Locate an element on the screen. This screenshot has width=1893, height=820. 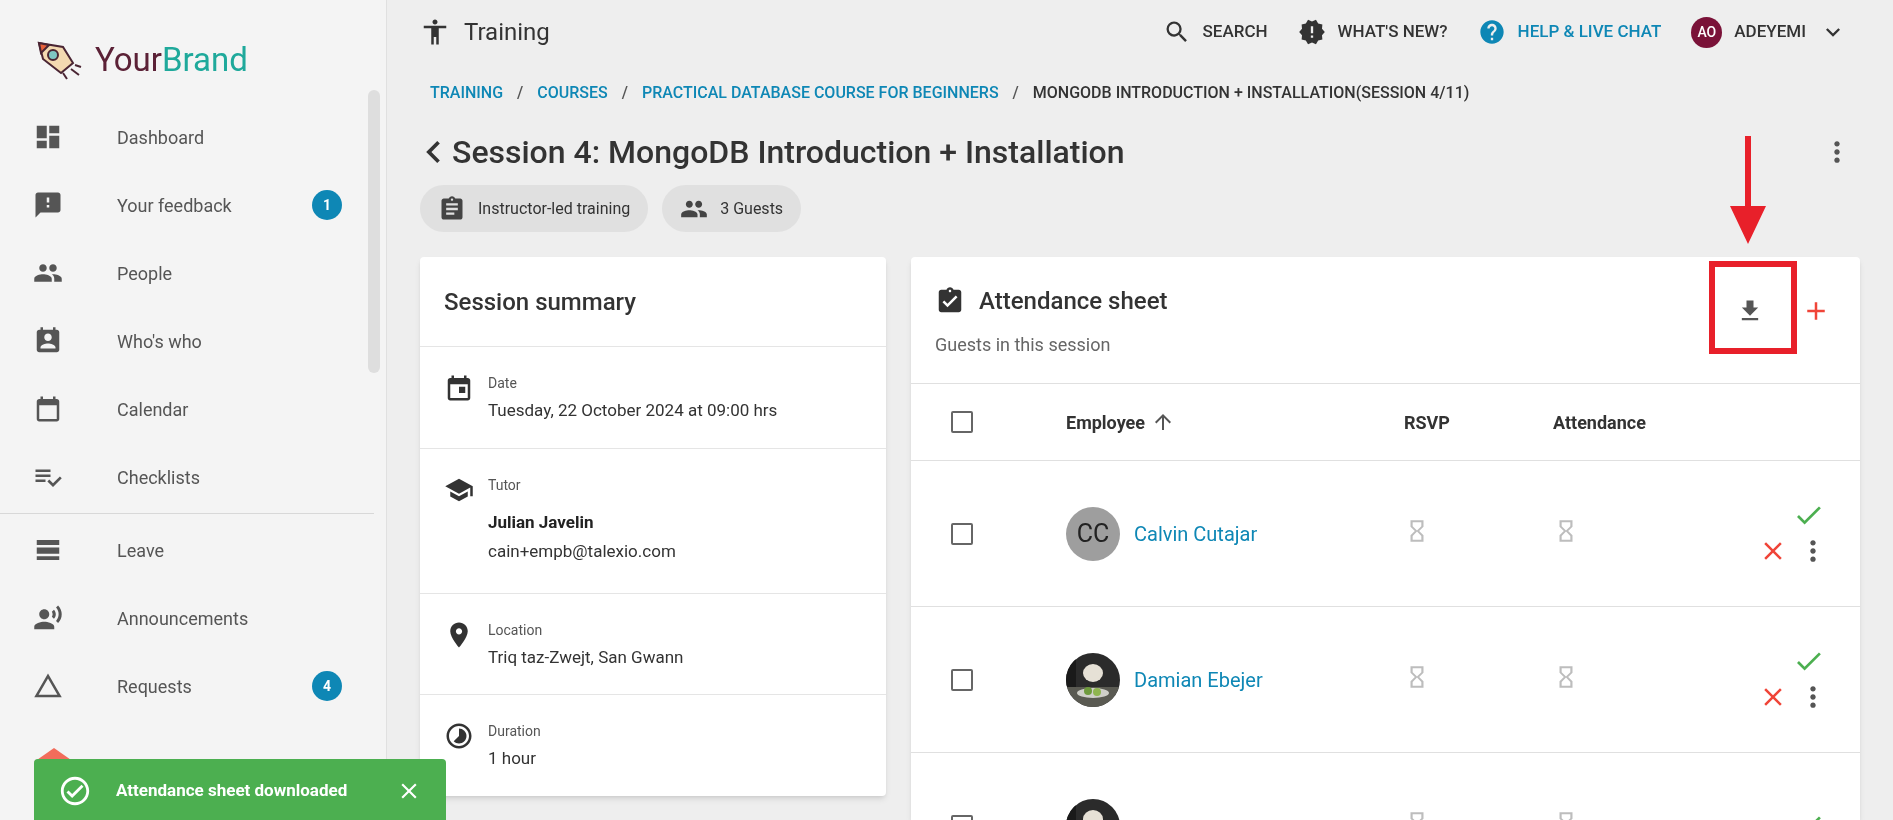
brand-name: YourBrand is located at coordinates (171, 59).